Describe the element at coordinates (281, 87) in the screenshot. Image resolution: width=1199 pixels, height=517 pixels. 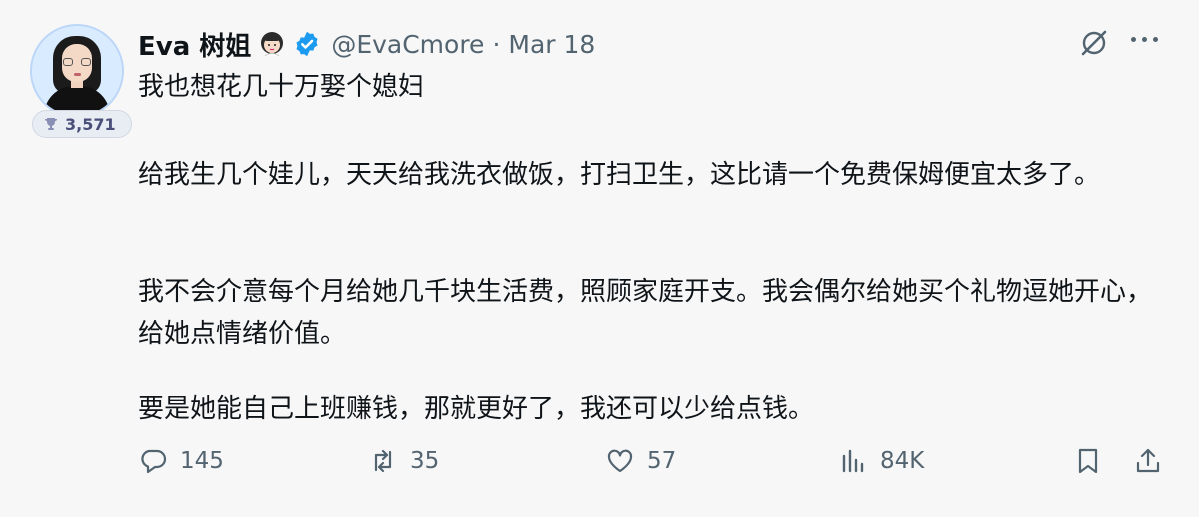
I see `tweet-line-1: 我也想花几十万娶个媳妇` at that location.